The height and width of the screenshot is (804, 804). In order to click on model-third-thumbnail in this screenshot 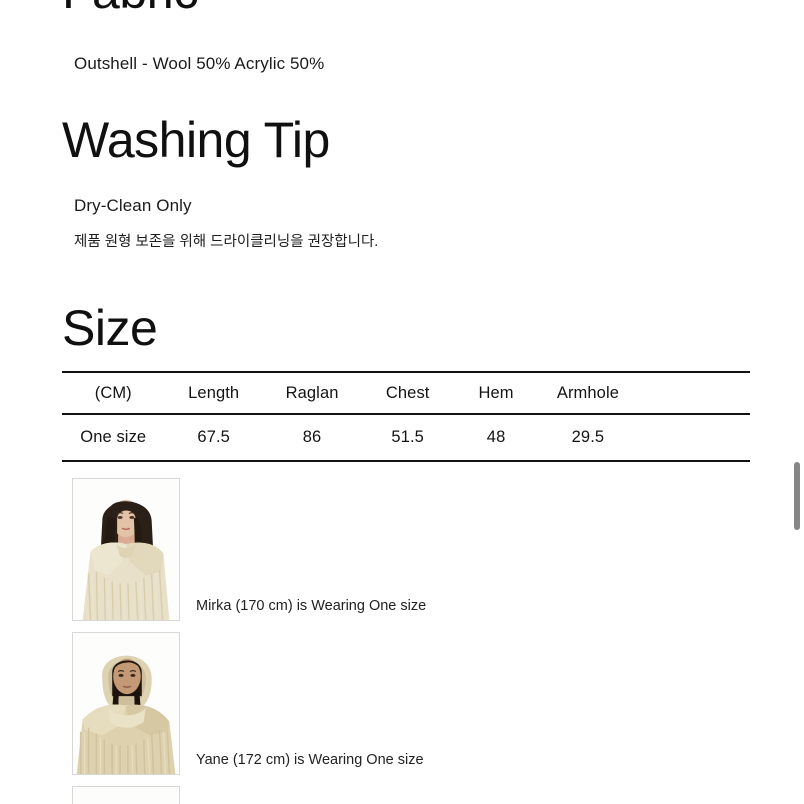, I will do `click(126, 795)`.